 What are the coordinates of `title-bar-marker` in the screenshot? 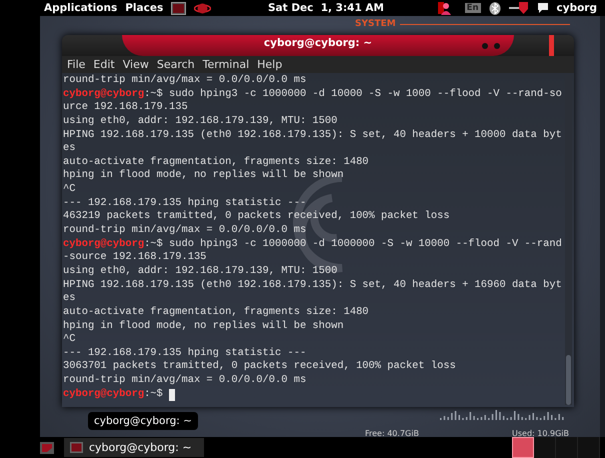 It's located at (551, 45).